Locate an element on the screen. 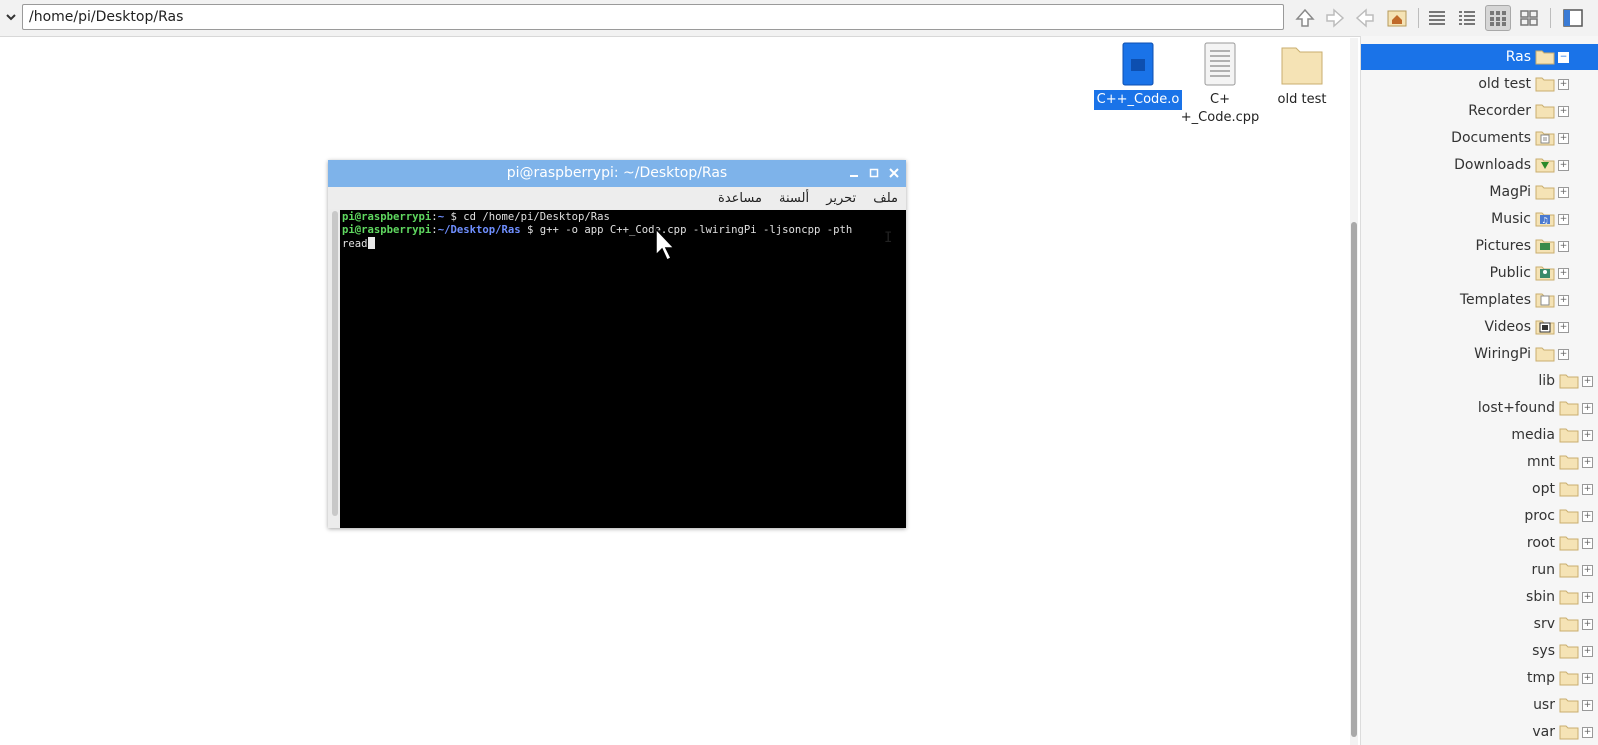  minimize-button is located at coordinates (854, 173).